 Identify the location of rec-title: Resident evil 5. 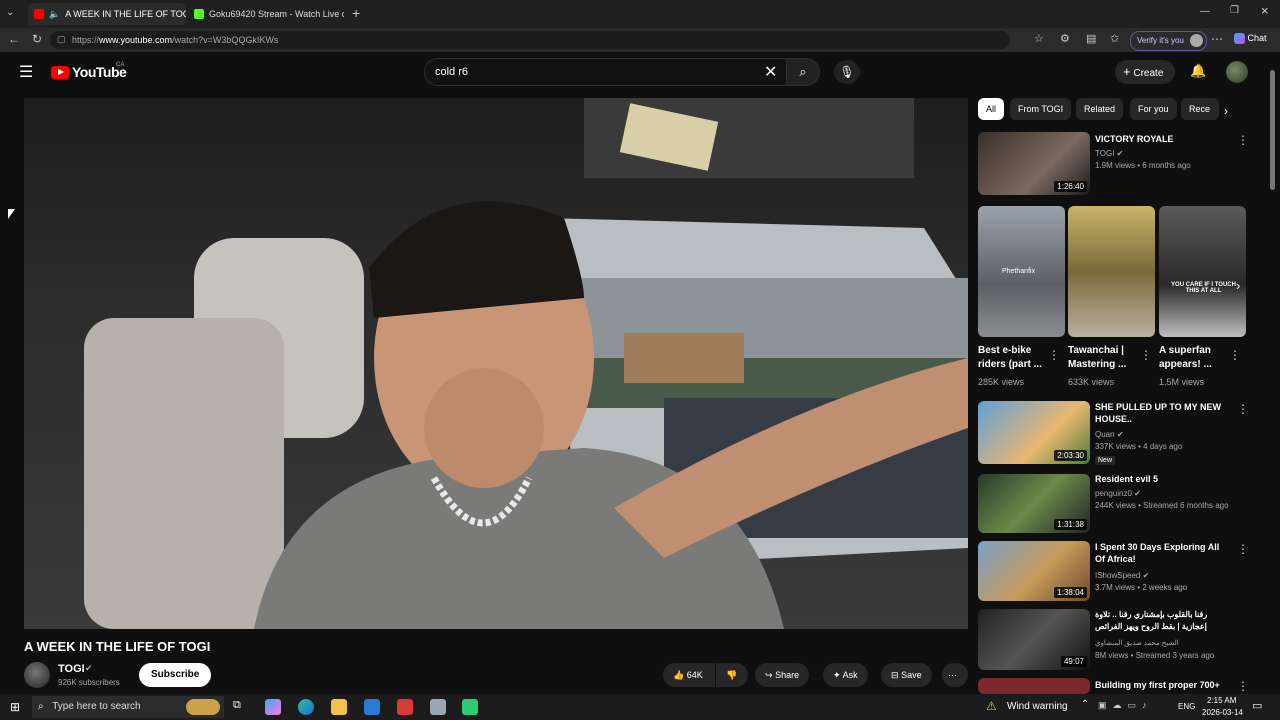
(1160, 479).